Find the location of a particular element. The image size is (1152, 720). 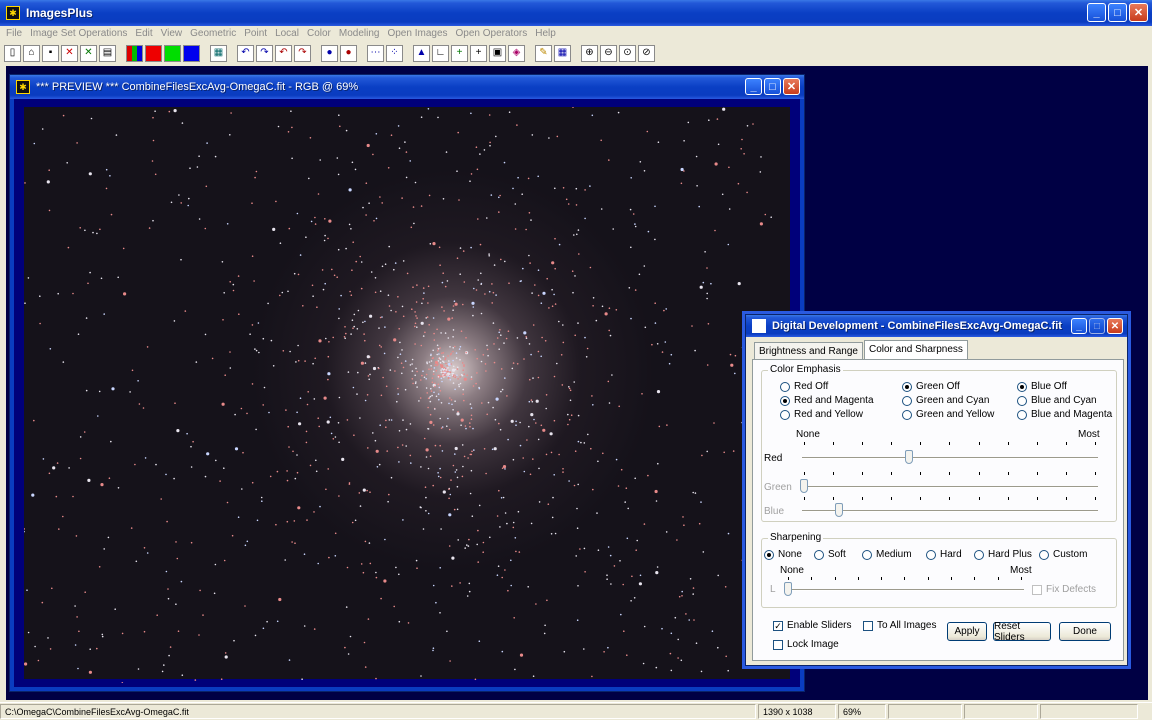

blue-slider-track is located at coordinates (950, 511).